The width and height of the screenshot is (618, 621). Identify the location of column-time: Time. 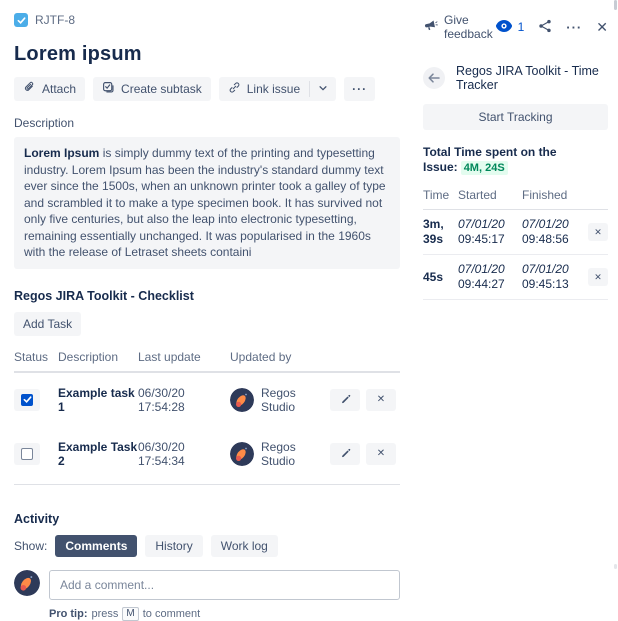
(440, 195).